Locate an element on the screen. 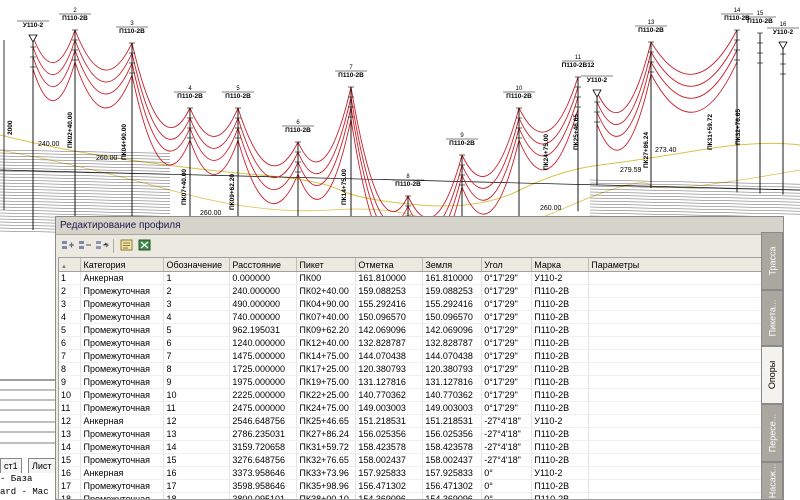  cell-distance: 3800.095101 is located at coordinates (263, 495).